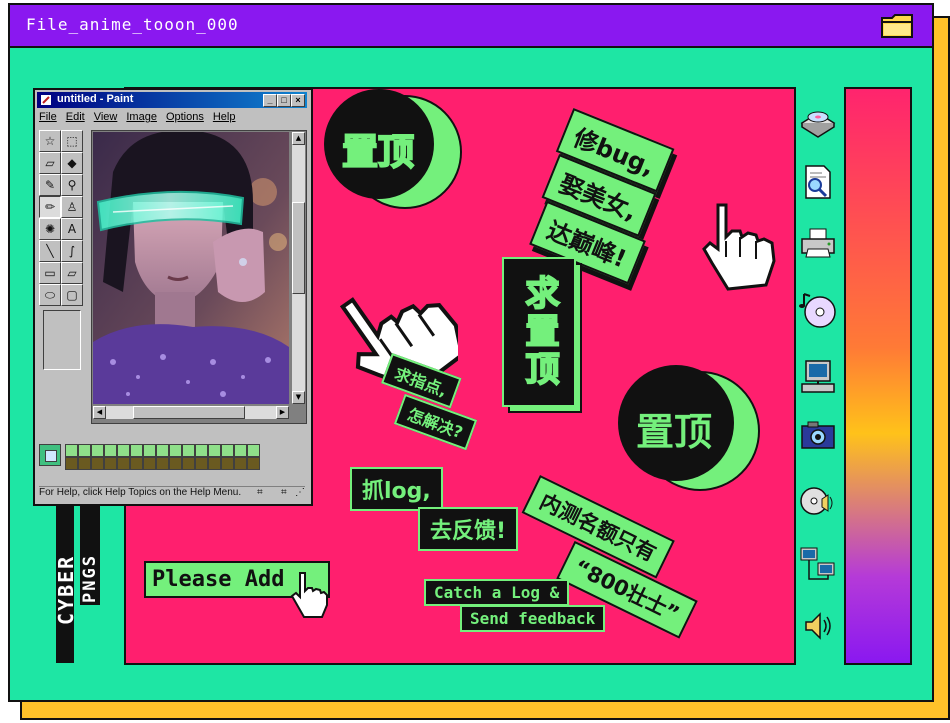  Describe the element at coordinates (132, 24) in the screenshot. I see `window-title: File_anime_tooon_000` at that location.